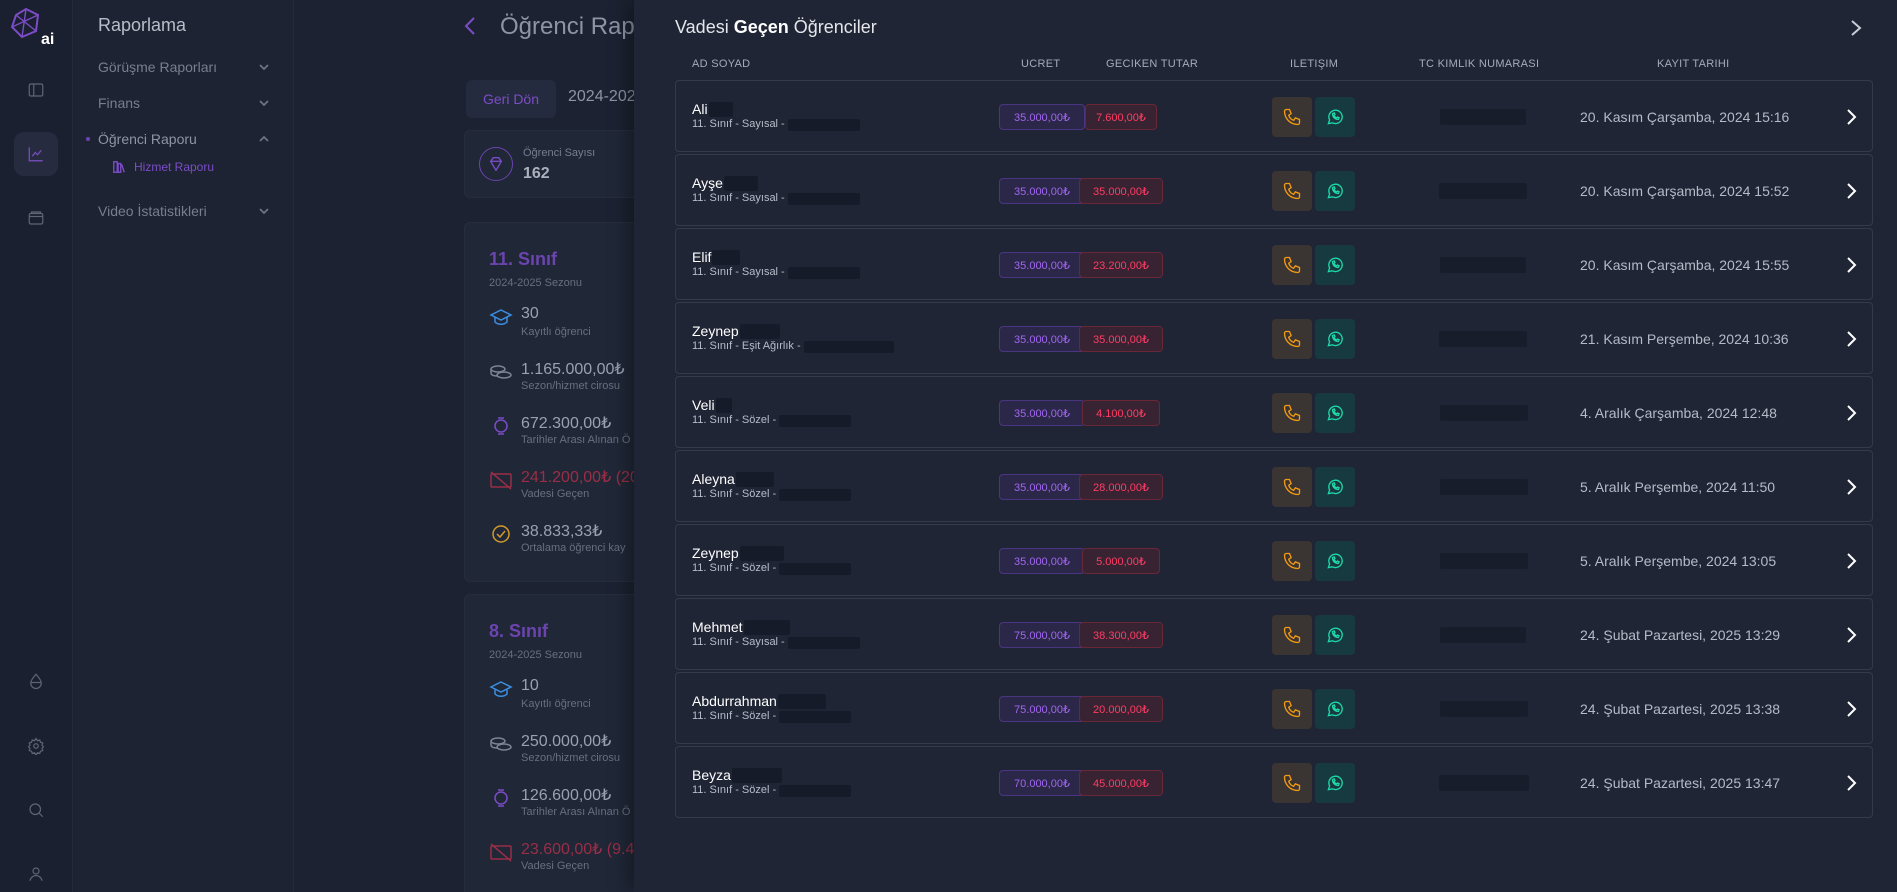 Image resolution: width=1897 pixels, height=892 pixels. What do you see at coordinates (1121, 413) in the screenshot?
I see `late-amount-badge: 4.100,00₺` at bounding box center [1121, 413].